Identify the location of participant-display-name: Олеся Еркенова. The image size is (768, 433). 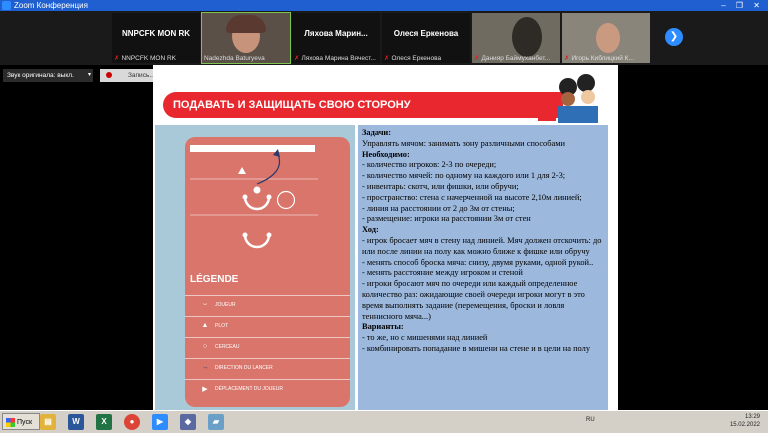
(426, 33).